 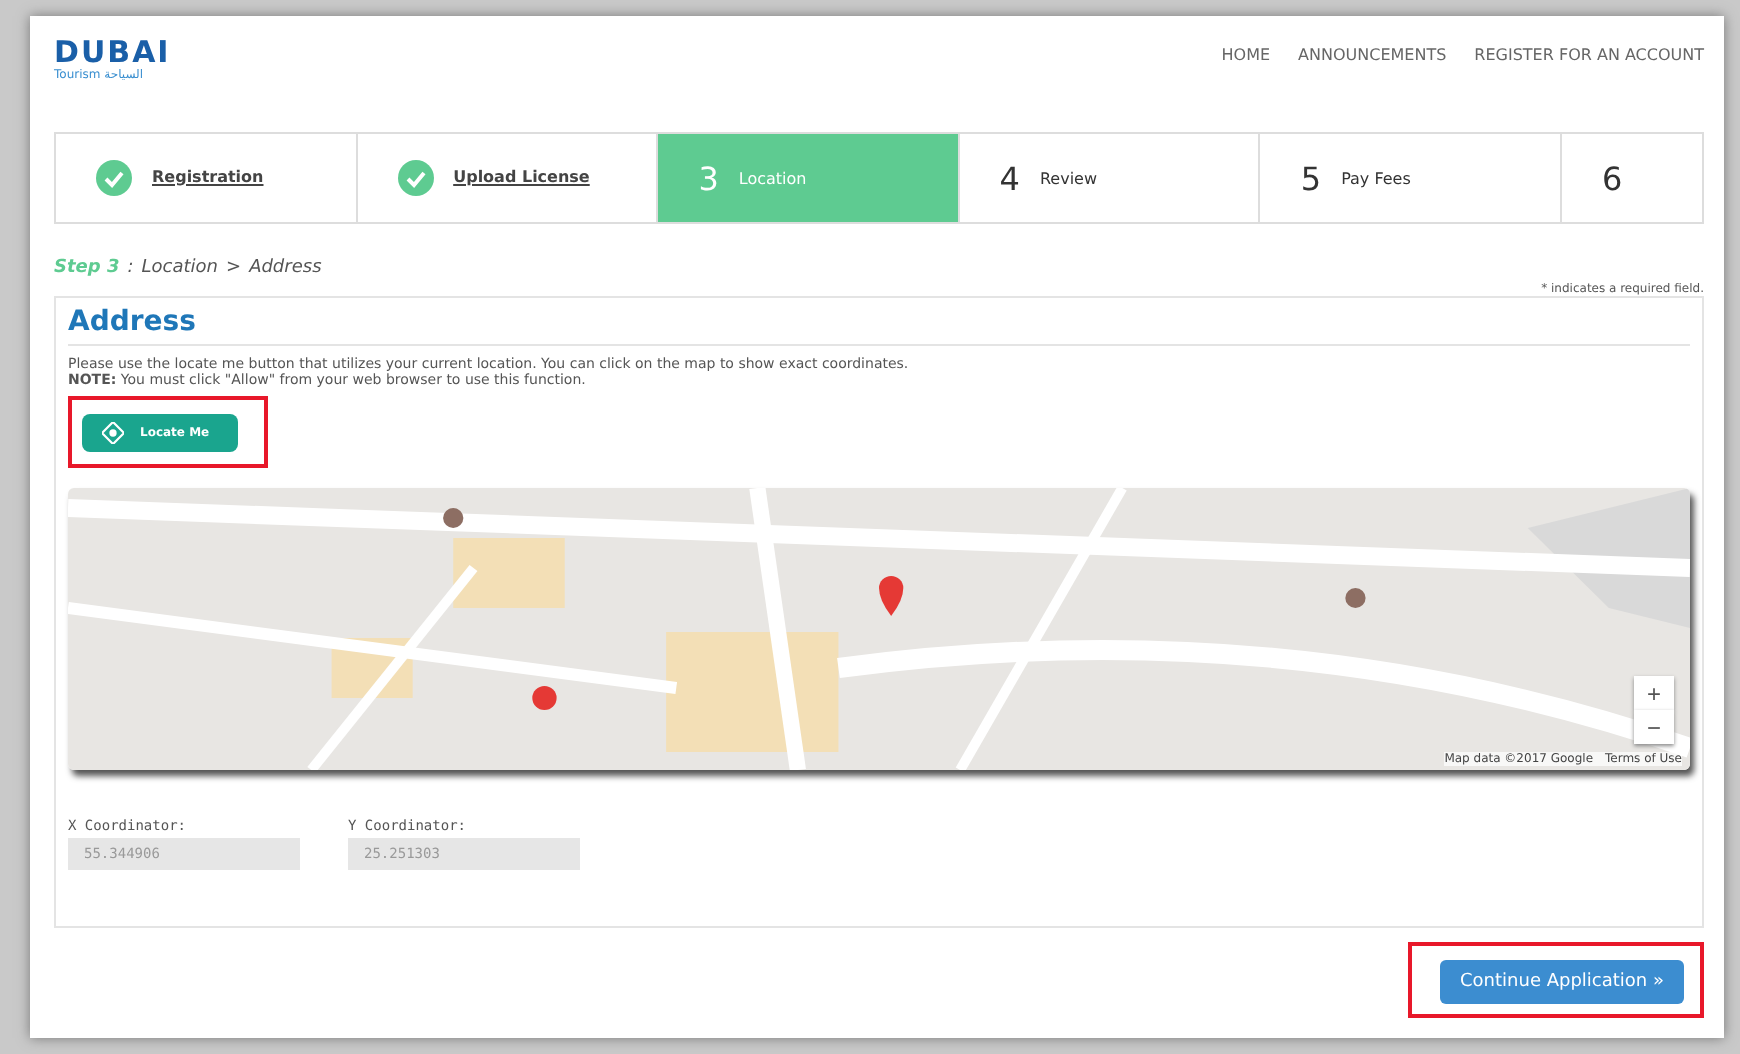 I want to click on step-label: Review, so click(x=1068, y=178).